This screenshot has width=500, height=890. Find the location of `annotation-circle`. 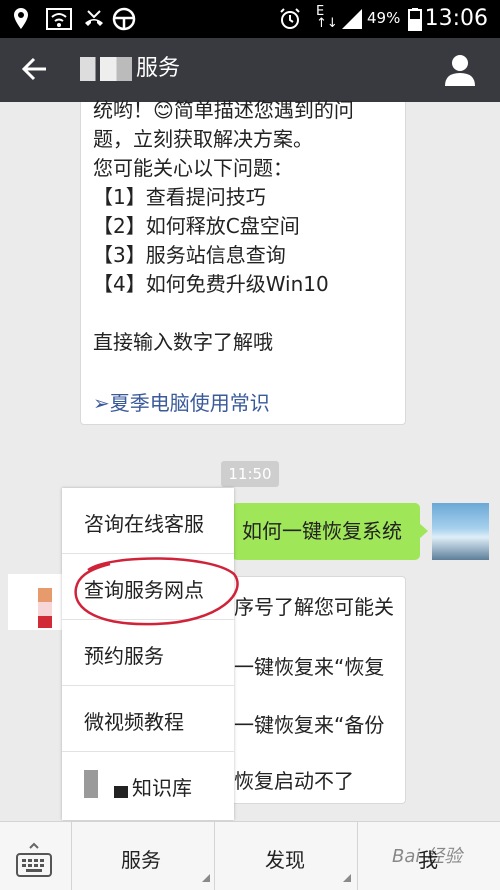

annotation-circle is located at coordinates (156, 591).